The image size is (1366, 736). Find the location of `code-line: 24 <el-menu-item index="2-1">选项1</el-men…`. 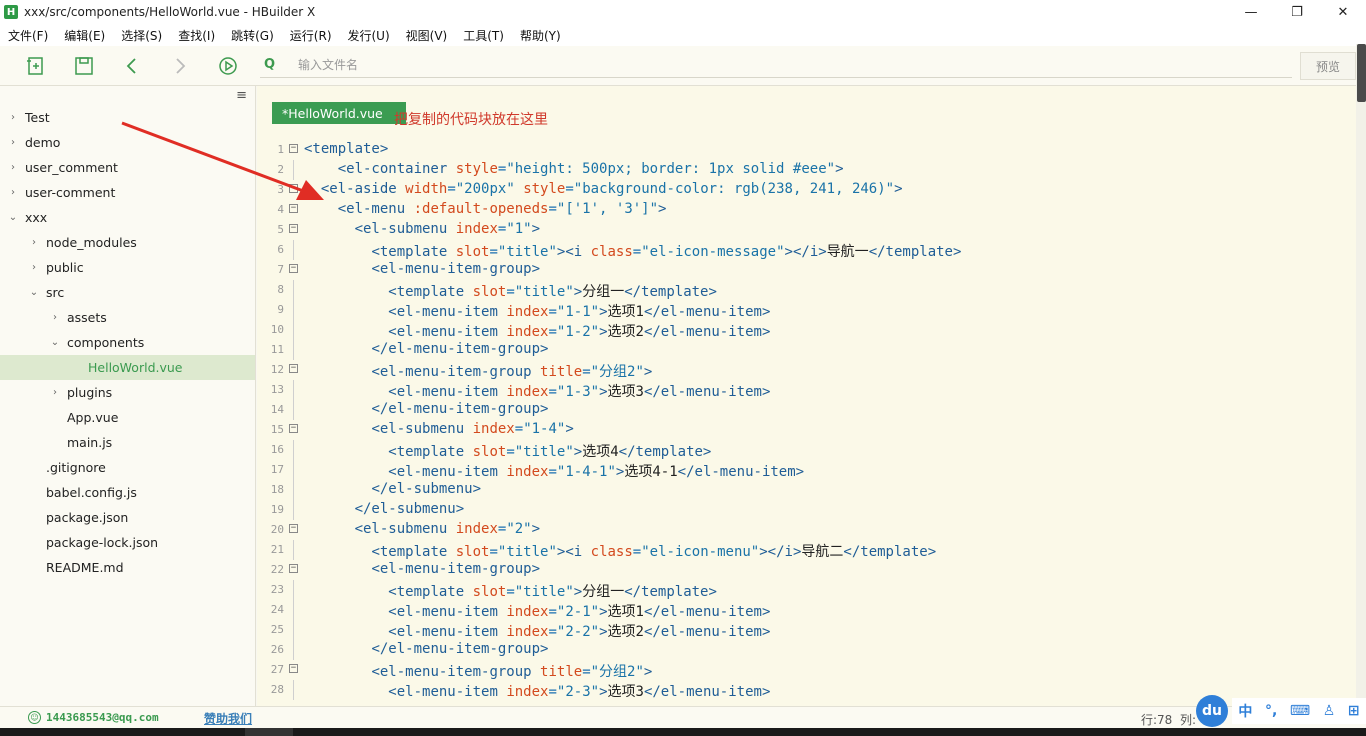

code-line: 24 <el-menu-item index="2-1">选项1</el-men… is located at coordinates (802, 610).